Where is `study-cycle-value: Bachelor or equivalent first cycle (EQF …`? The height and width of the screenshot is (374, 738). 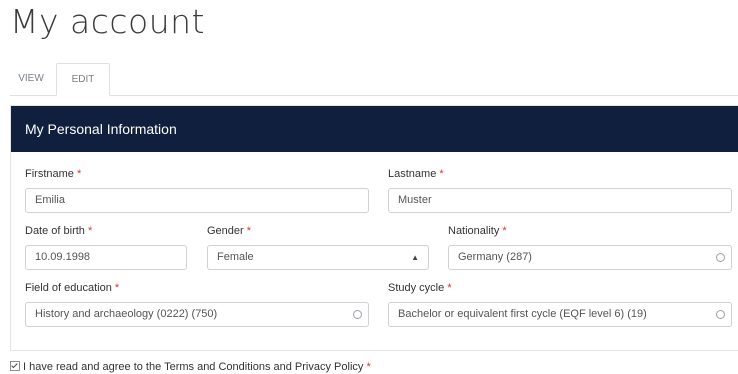 study-cycle-value: Bachelor or equivalent first cycle (EQF … is located at coordinates (522, 314).